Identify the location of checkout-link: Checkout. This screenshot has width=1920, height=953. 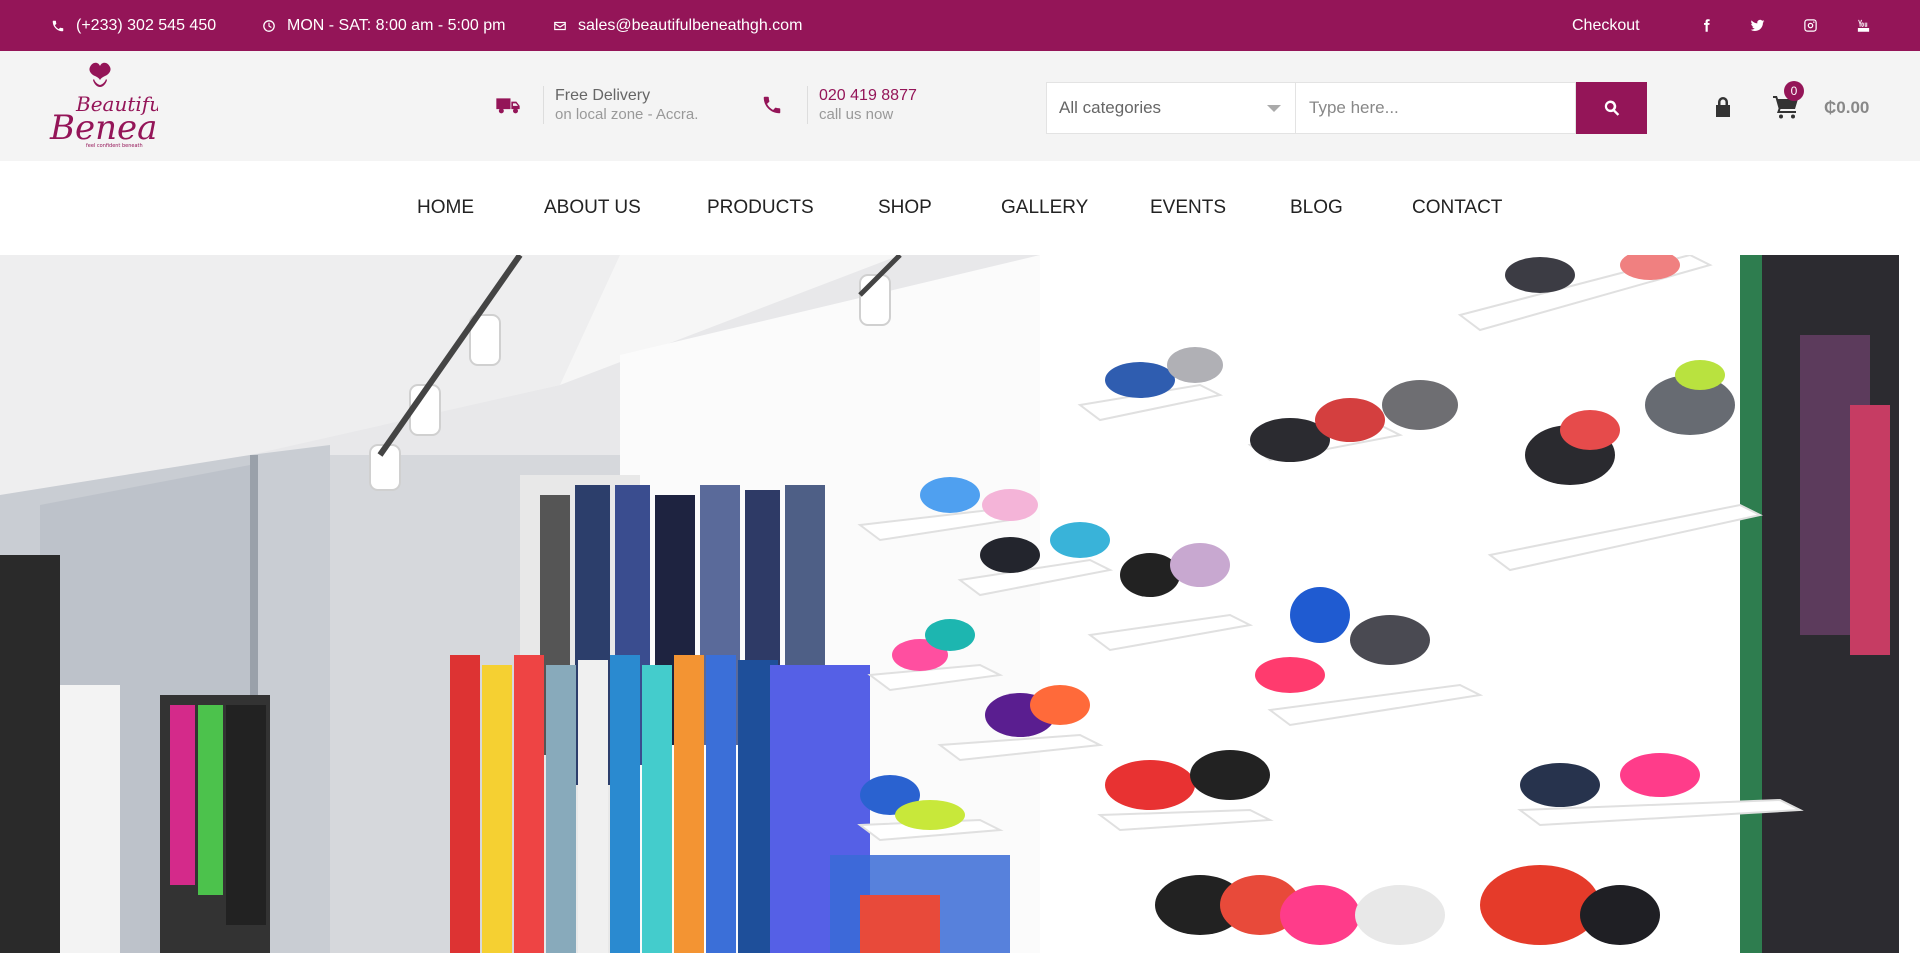
(1606, 25).